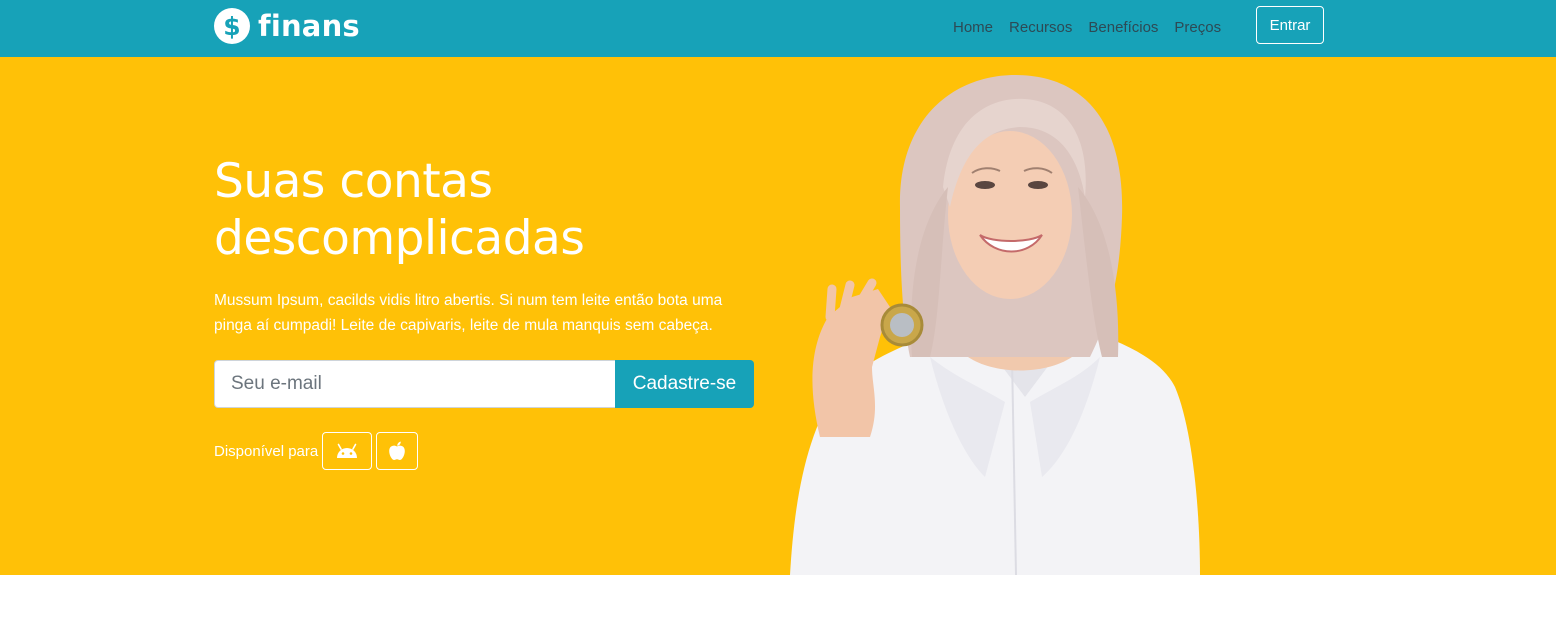 The height and width of the screenshot is (627, 1556). I want to click on hero-title-line-2: descomplicadas, so click(399, 238).